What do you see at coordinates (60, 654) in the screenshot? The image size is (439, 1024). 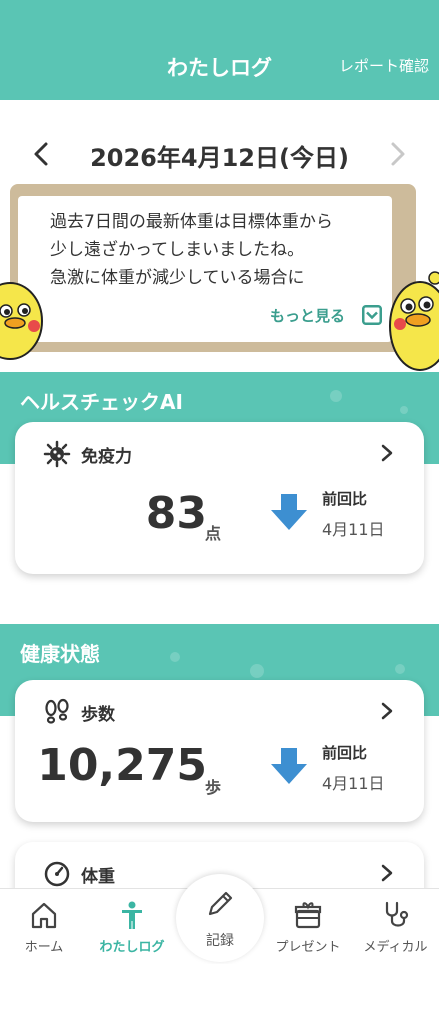 I see `section-title: 健康状態` at bounding box center [60, 654].